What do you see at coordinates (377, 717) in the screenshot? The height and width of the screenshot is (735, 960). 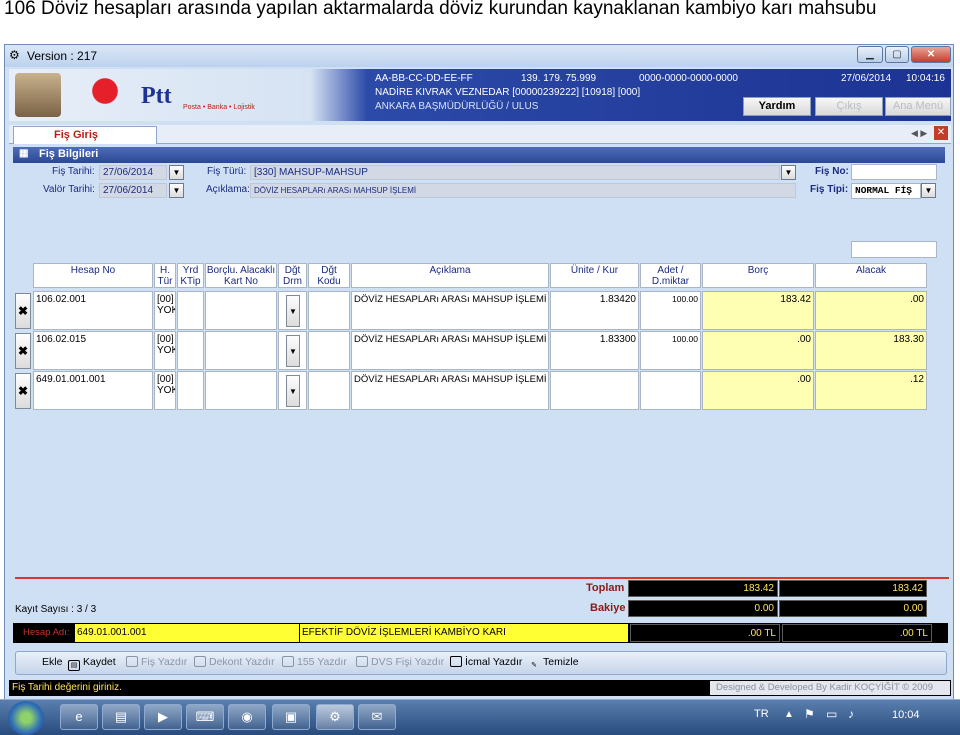 I see `mail-icon: ✉` at bounding box center [377, 717].